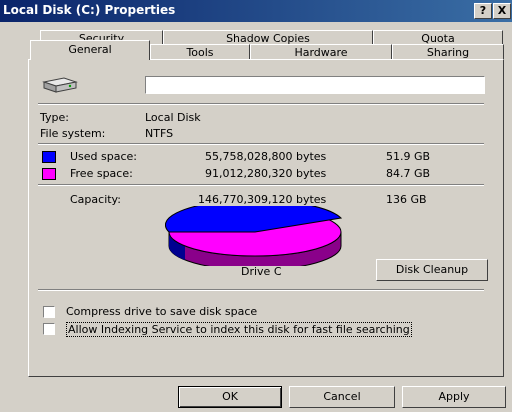 This screenshot has height=412, width=512. I want to click on used-space-bytes: 55,758,028,800 bytes, so click(266, 156).